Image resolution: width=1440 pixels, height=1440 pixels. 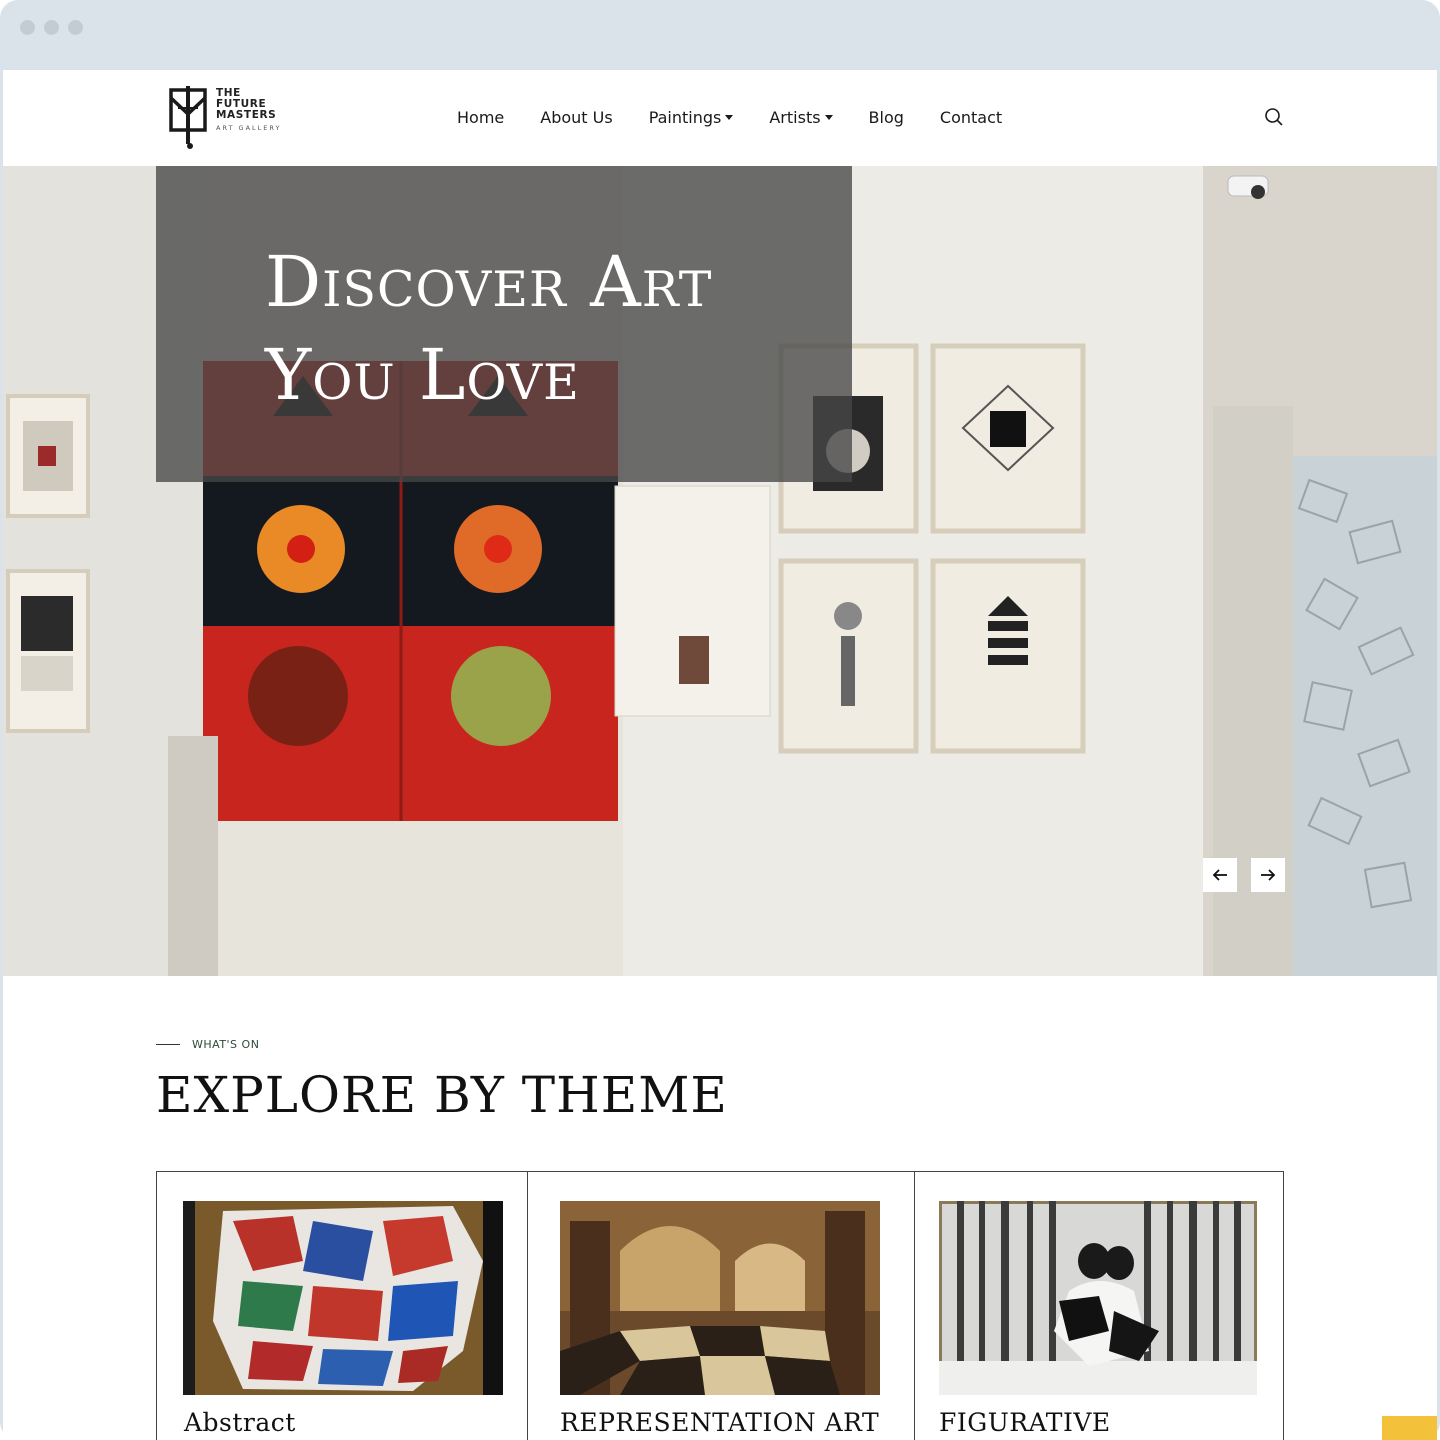 I want to click on figurative-artwork-image, so click(x=1098, y=1298).